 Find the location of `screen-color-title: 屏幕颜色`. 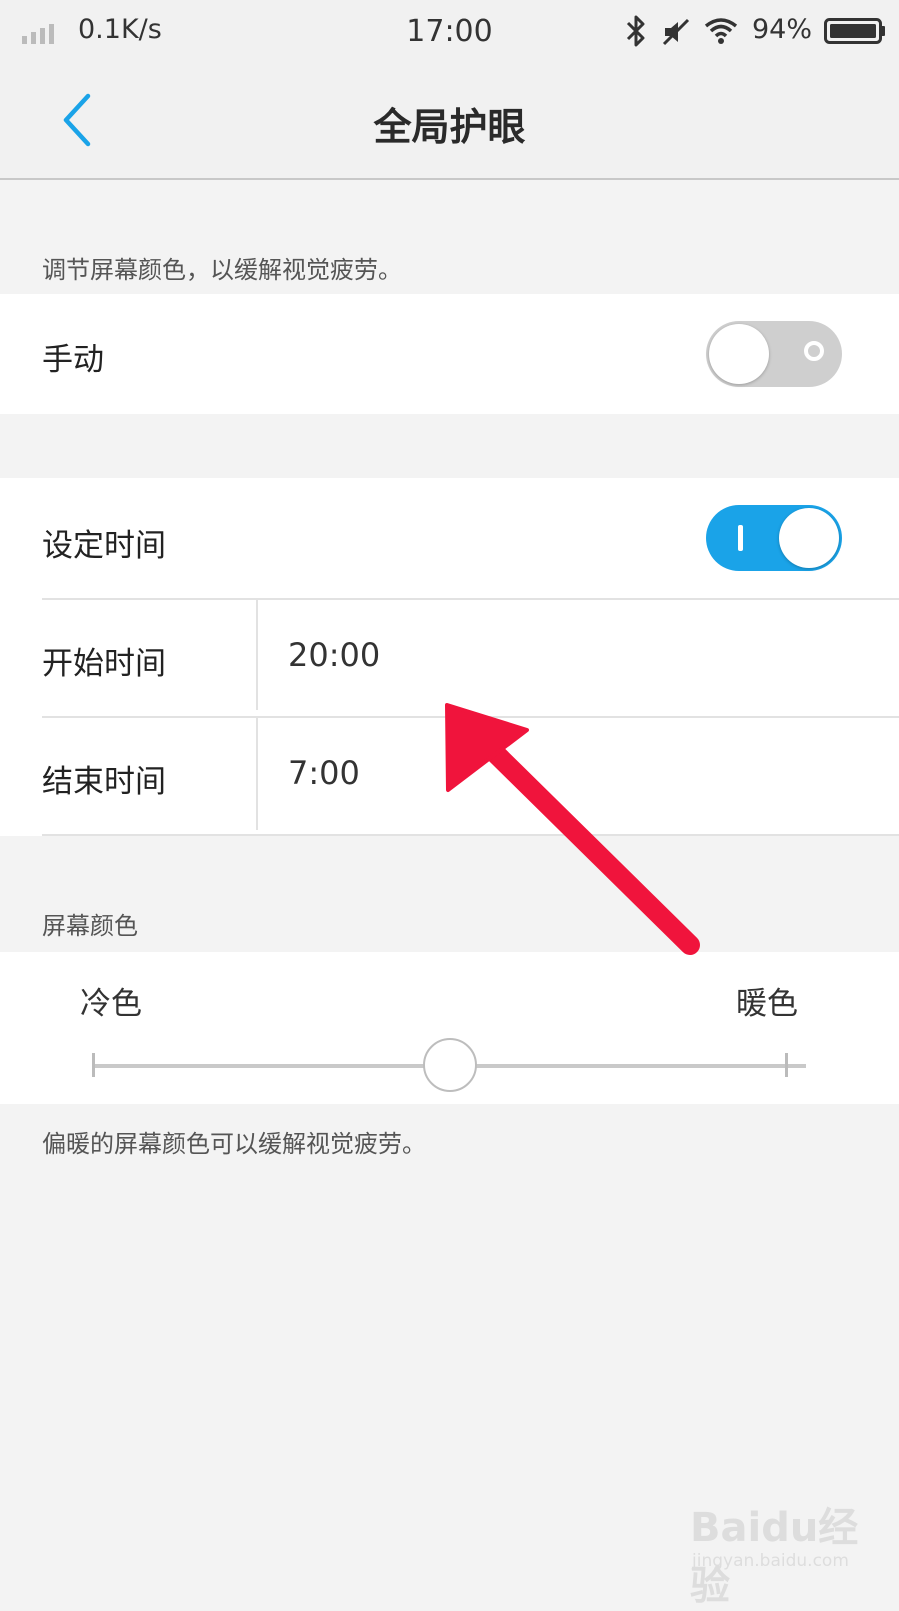

screen-color-title: 屏幕颜色 is located at coordinates (90, 926).